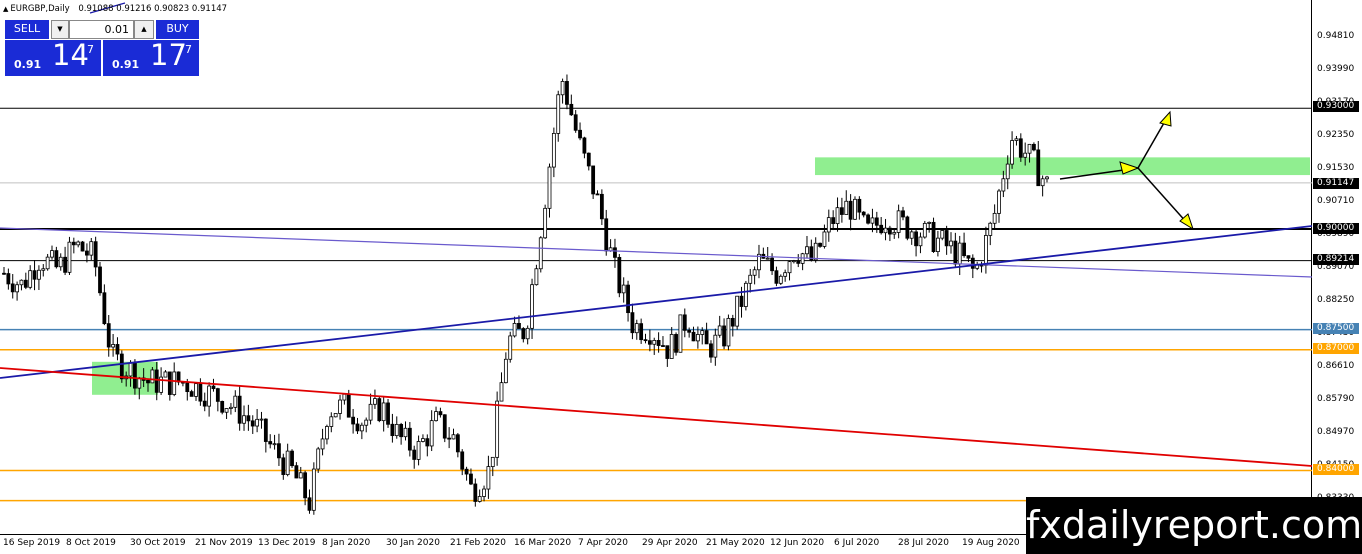 This screenshot has width=1362, height=554. I want to click on level-label-0900: 0.90000, so click(1336, 228).